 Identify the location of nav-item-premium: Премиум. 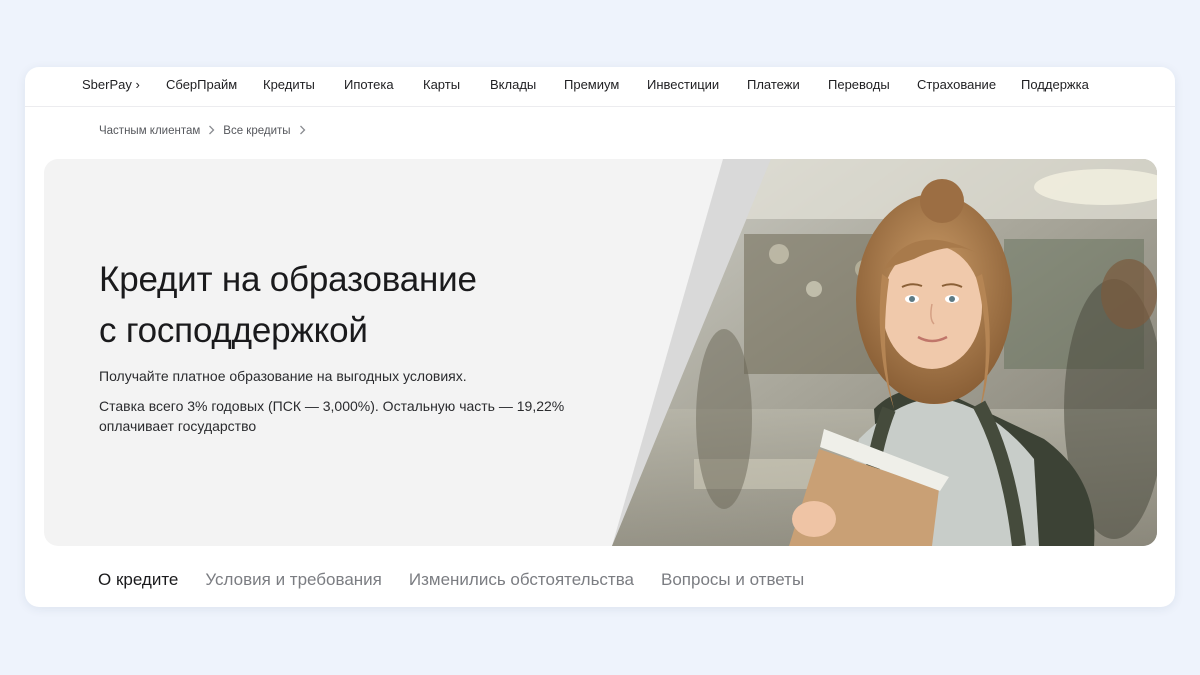
(591, 84).